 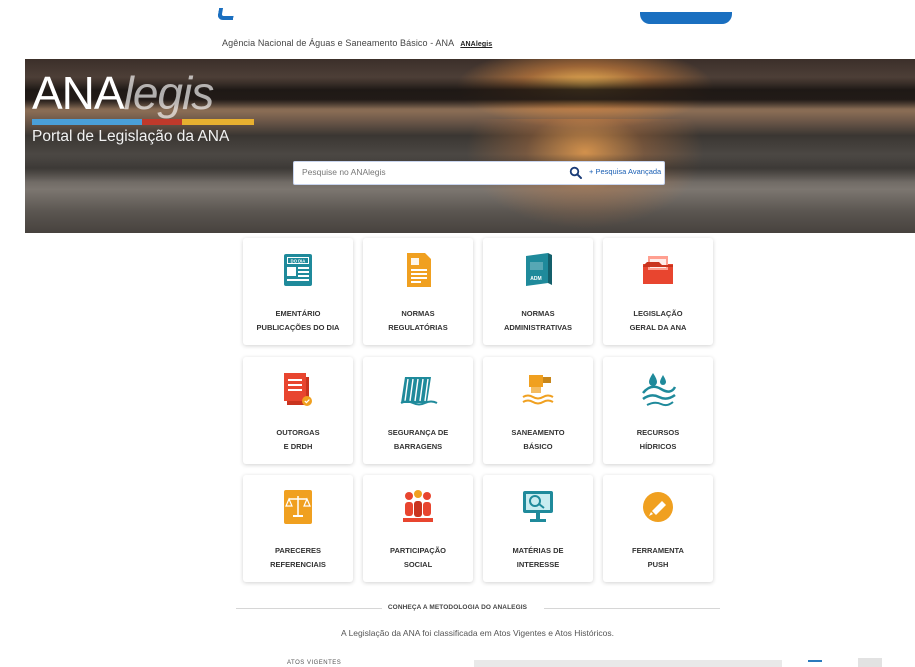 I want to click on brand-subtitle: Portal de Legislação da ANA, so click(x=131, y=136).